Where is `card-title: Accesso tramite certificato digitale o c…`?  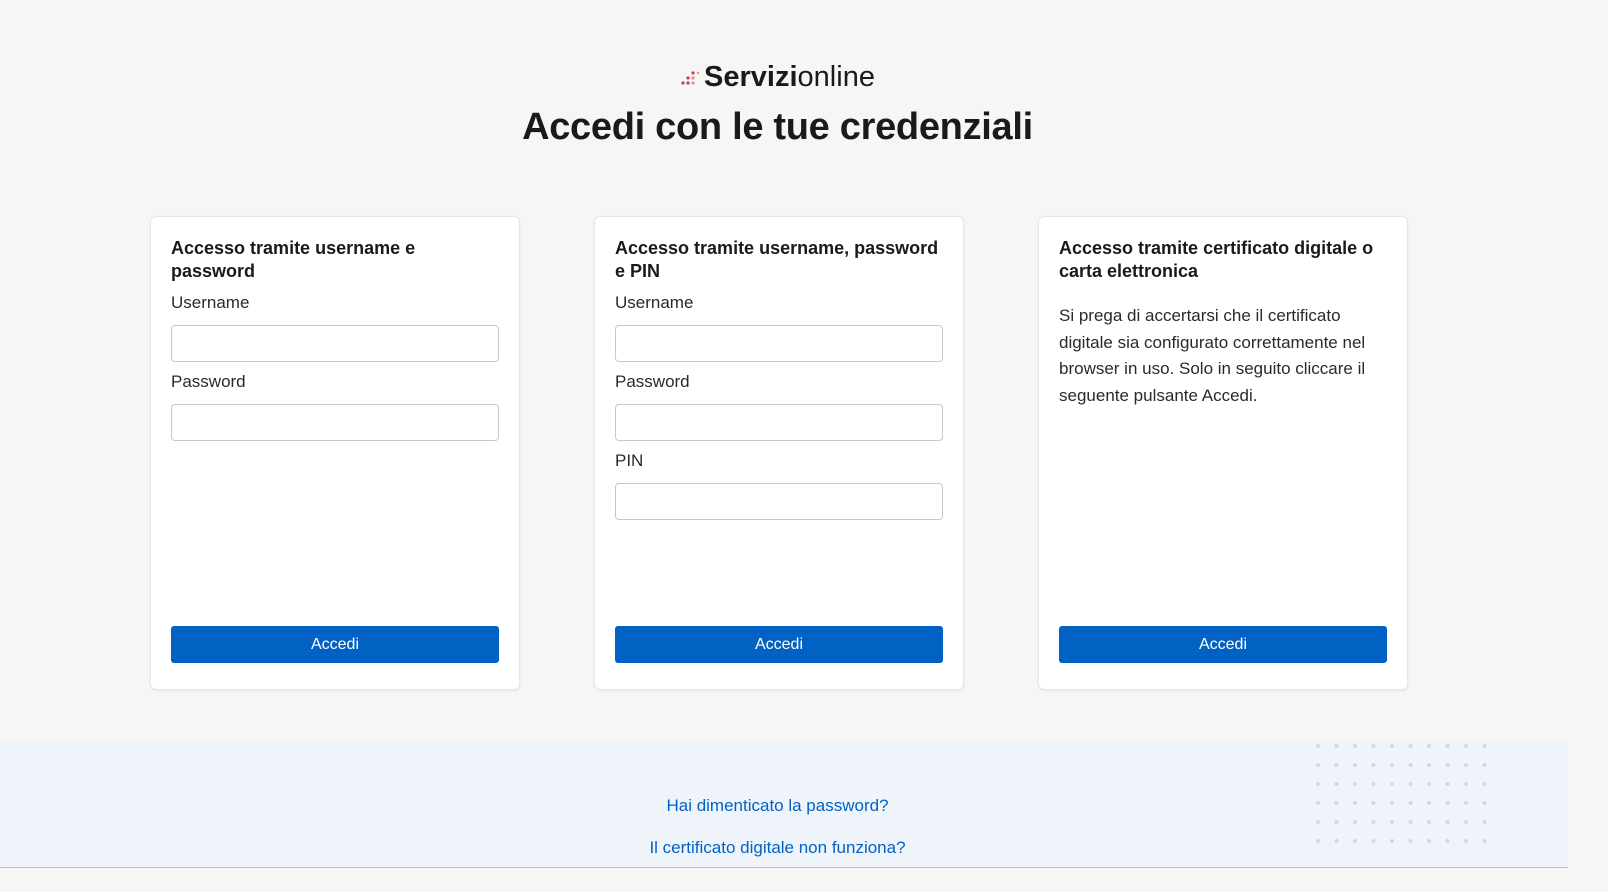 card-title: Accesso tramite certificato digitale o c… is located at coordinates (1216, 259).